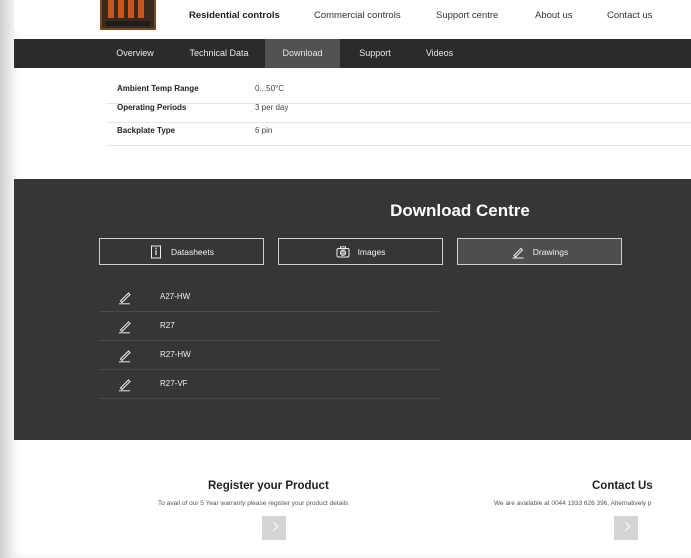 The width and height of the screenshot is (691, 558). What do you see at coordinates (343, 252) in the screenshot?
I see `camera-icon` at bounding box center [343, 252].